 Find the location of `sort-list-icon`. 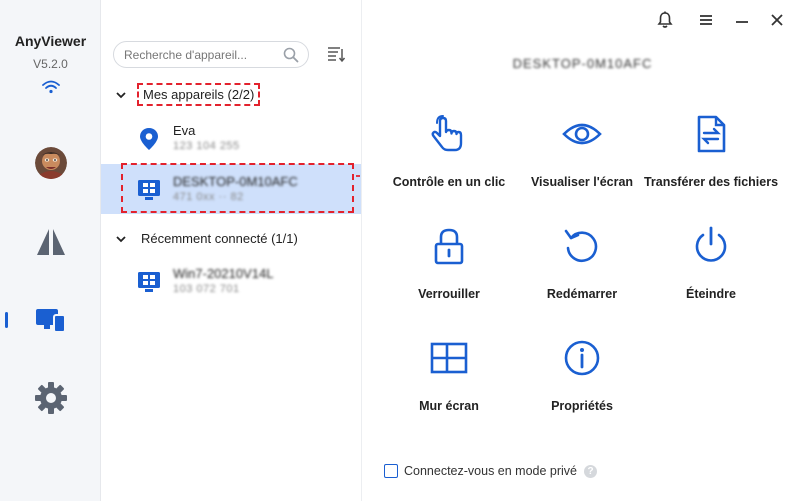

sort-list-icon is located at coordinates (336, 54).